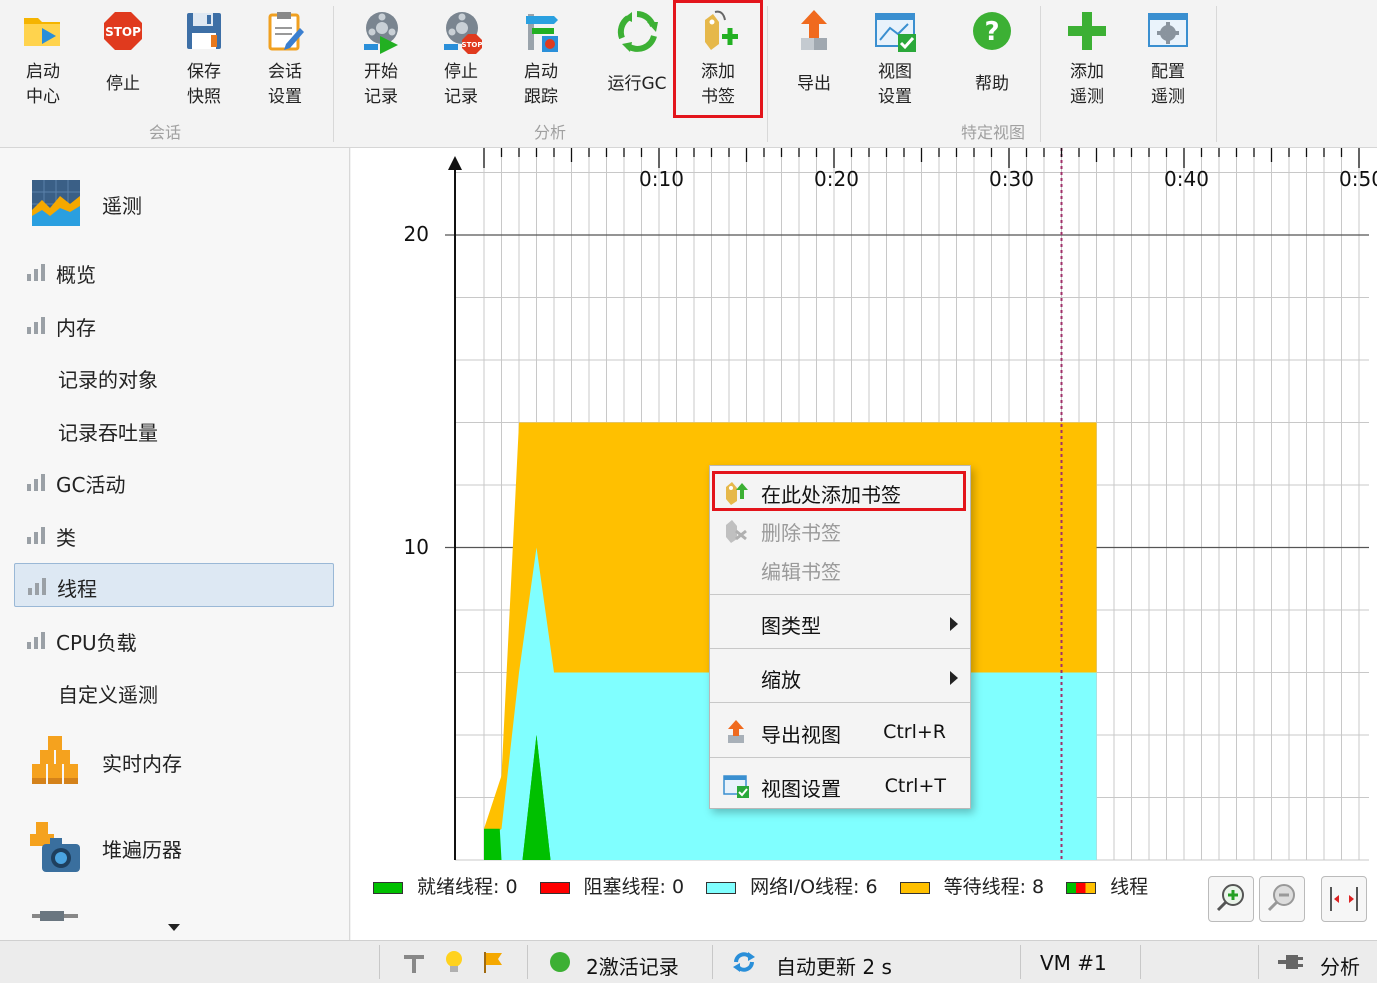  What do you see at coordinates (992, 61) in the screenshot?
I see `help-button: ? 帮助` at bounding box center [992, 61].